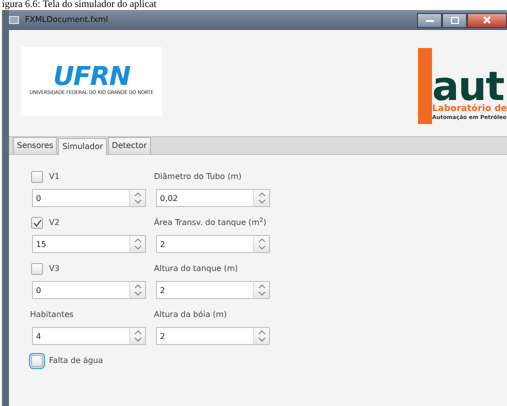  I want to click on field-label: Altura do tanque (m), so click(196, 268).